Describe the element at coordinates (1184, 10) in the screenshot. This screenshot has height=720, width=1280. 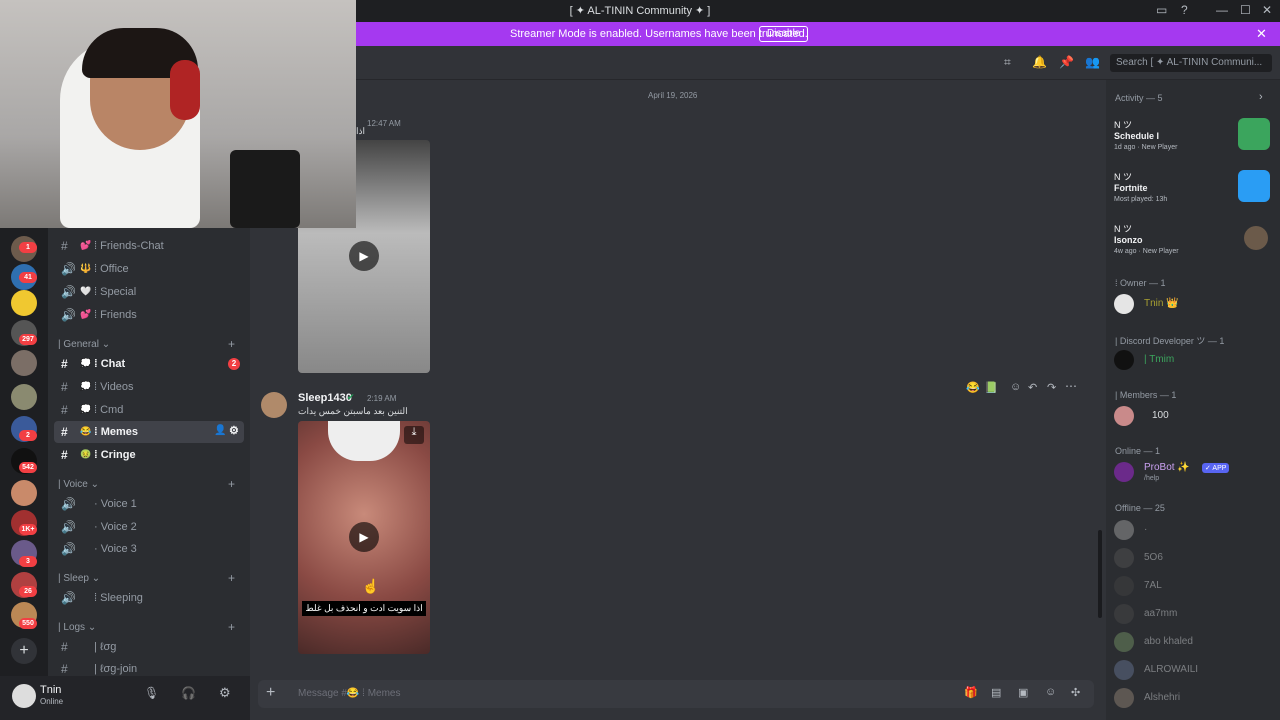
I see `help-icon: ?` at that location.